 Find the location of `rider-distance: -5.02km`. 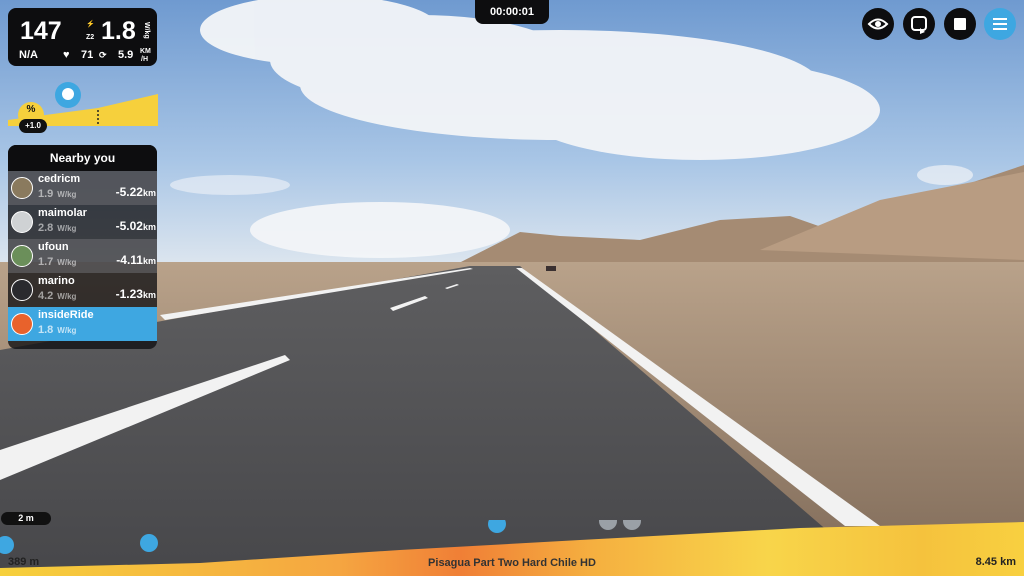

rider-distance: -5.02km is located at coordinates (135, 226).